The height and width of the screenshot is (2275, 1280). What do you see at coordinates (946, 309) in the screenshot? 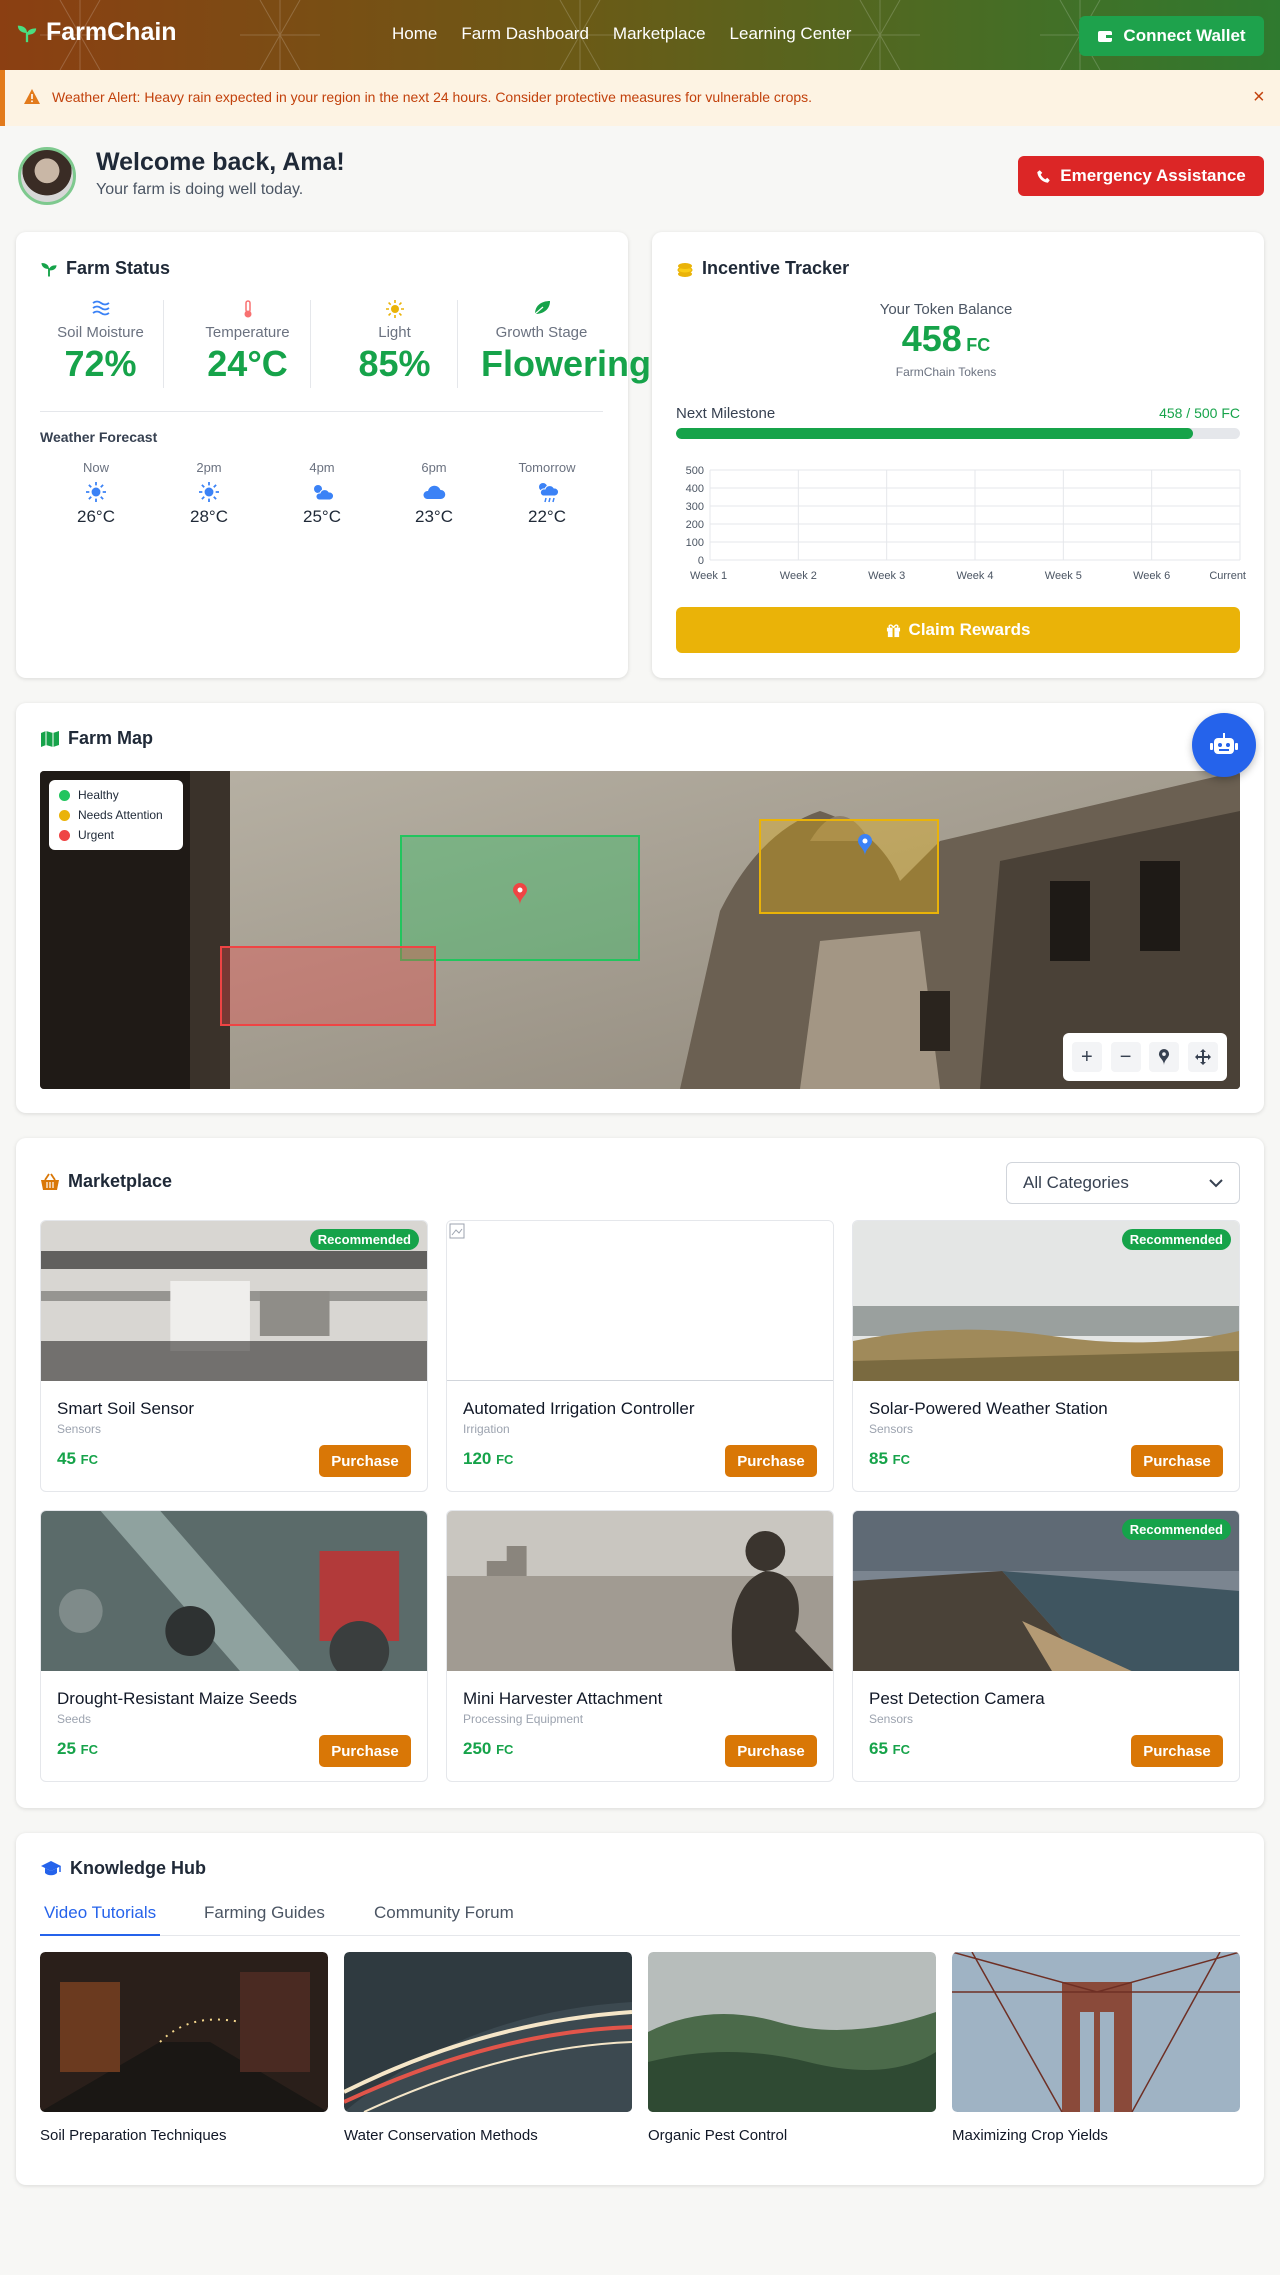
I see `token-balance-label: Your Token Balance` at bounding box center [946, 309].